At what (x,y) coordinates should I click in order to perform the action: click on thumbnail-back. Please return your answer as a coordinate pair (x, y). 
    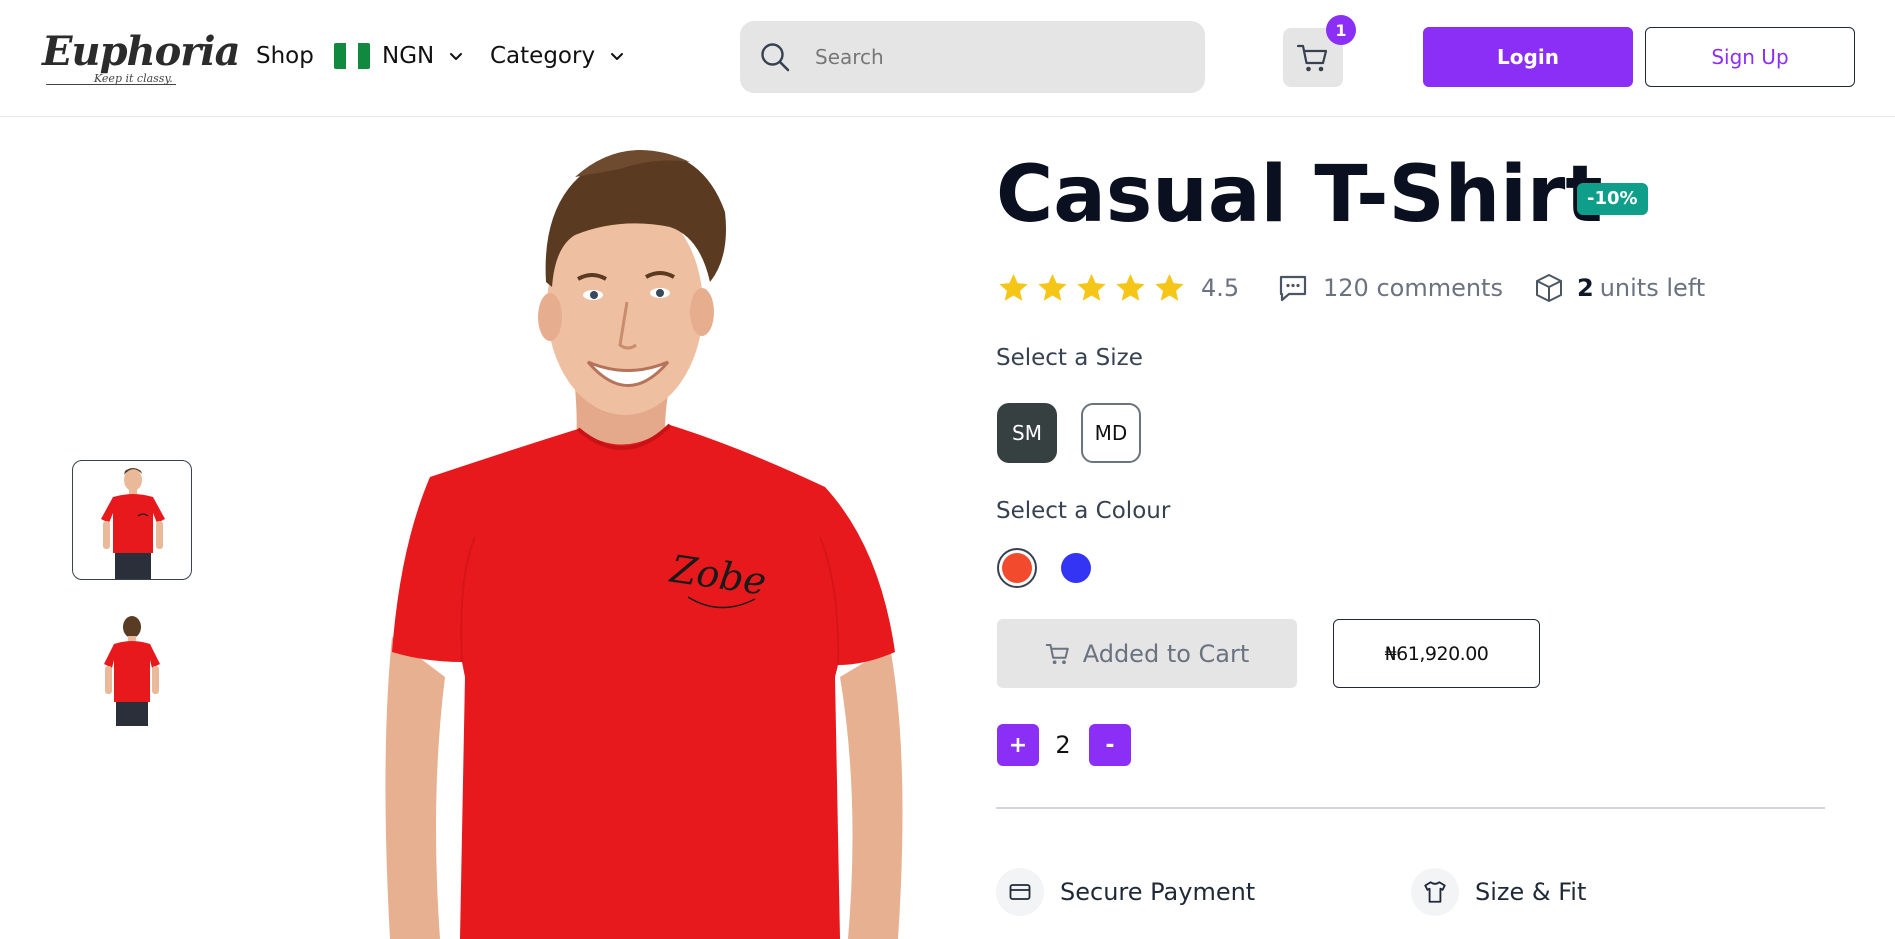
    Looking at the image, I should click on (132, 670).